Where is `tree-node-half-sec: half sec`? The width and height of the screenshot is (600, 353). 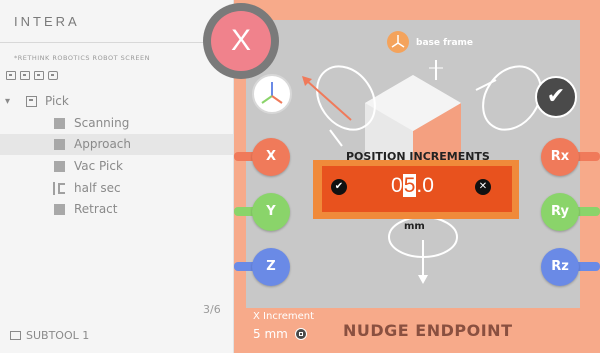
tree-node-half-sec: half sec is located at coordinates (116, 188).